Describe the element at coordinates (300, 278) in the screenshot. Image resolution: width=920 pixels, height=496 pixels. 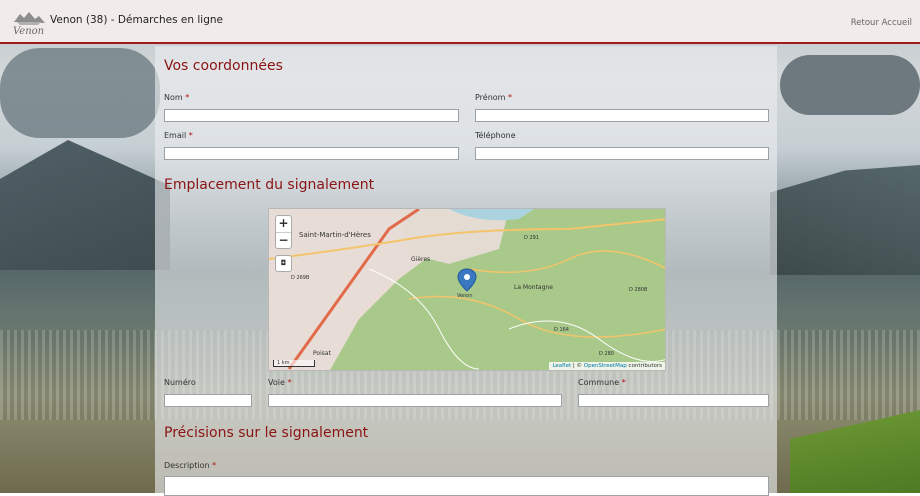
I see `map-label: D 269B` at that location.